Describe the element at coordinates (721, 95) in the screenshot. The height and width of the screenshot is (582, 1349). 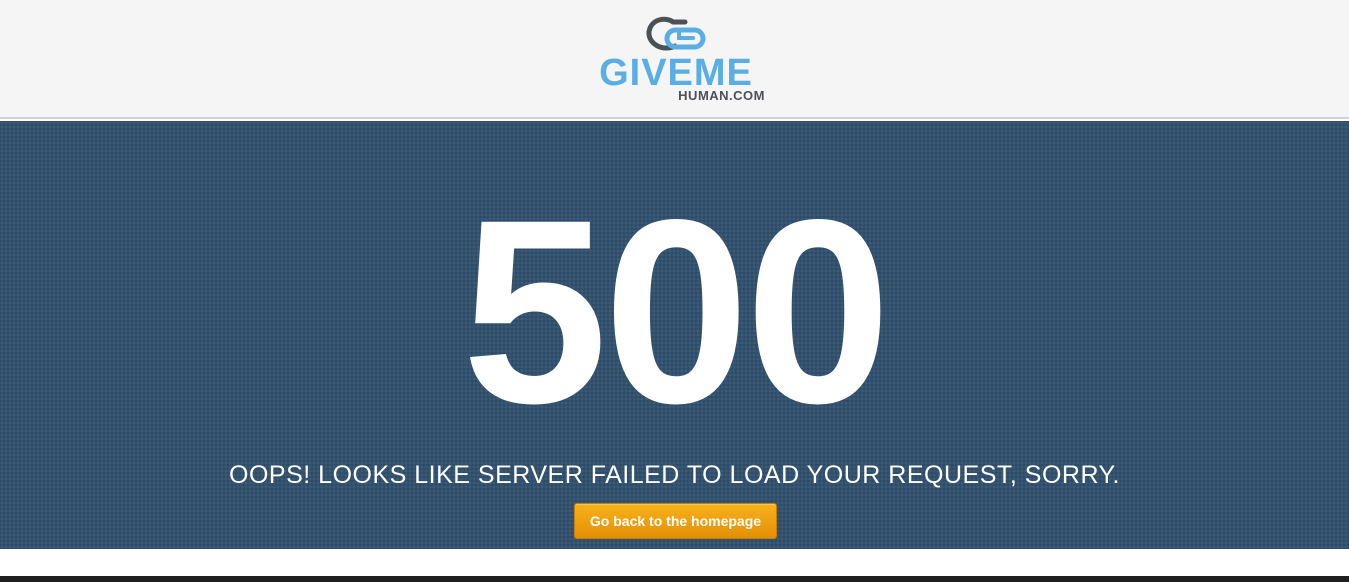
I see `logo-domain: HUMAN.COM` at that location.